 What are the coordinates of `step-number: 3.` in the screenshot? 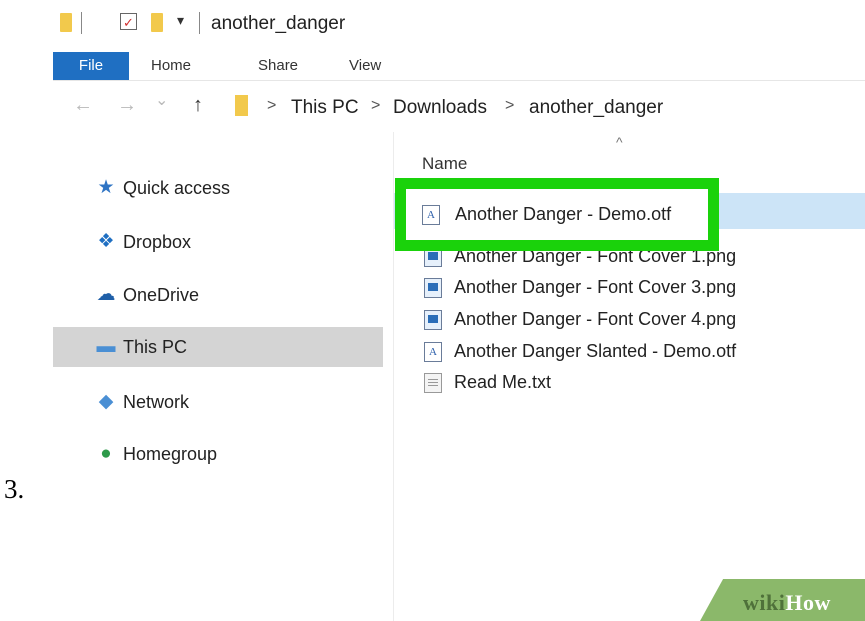 It's located at (14, 489).